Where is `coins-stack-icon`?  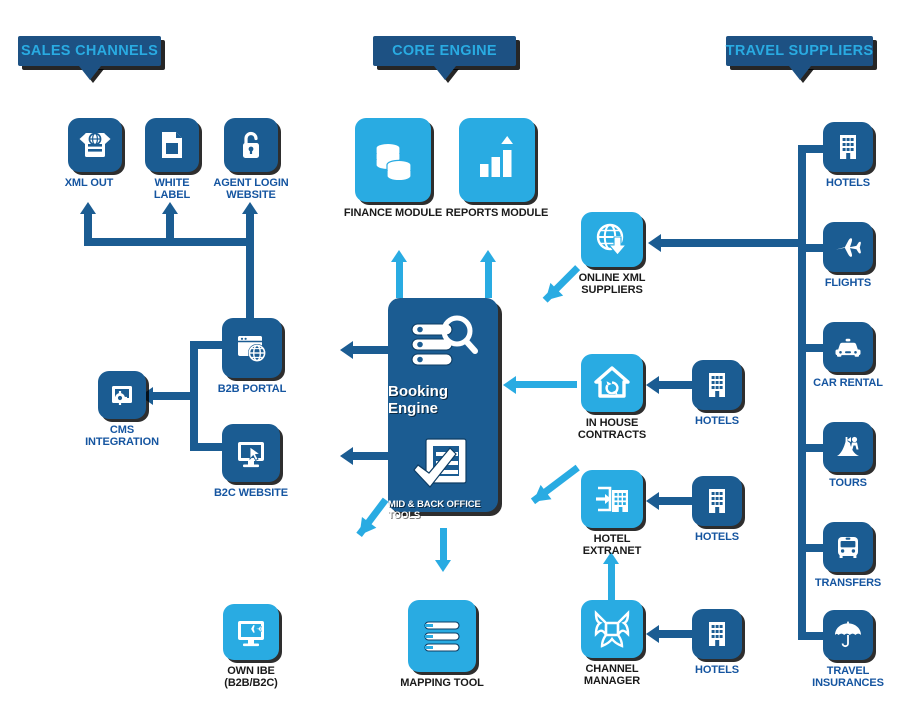 coins-stack-icon is located at coordinates (393, 160).